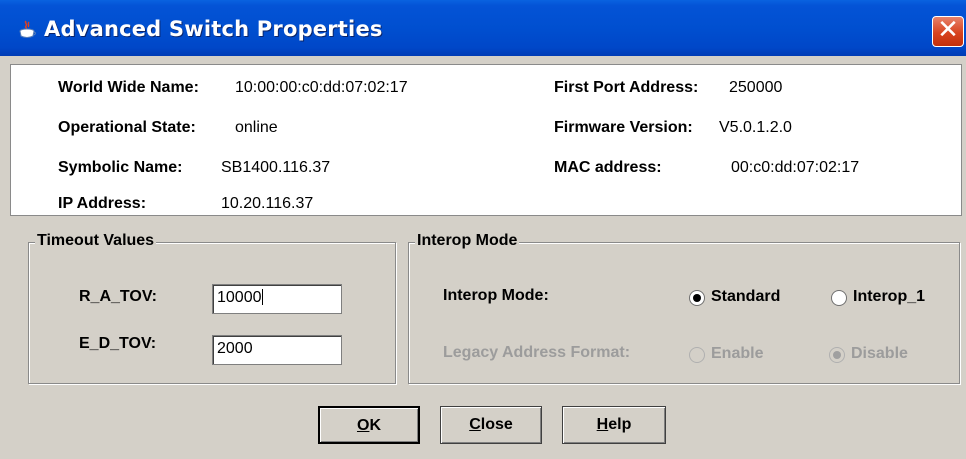 This screenshot has width=966, height=459. I want to click on enable-radio, so click(697, 355).